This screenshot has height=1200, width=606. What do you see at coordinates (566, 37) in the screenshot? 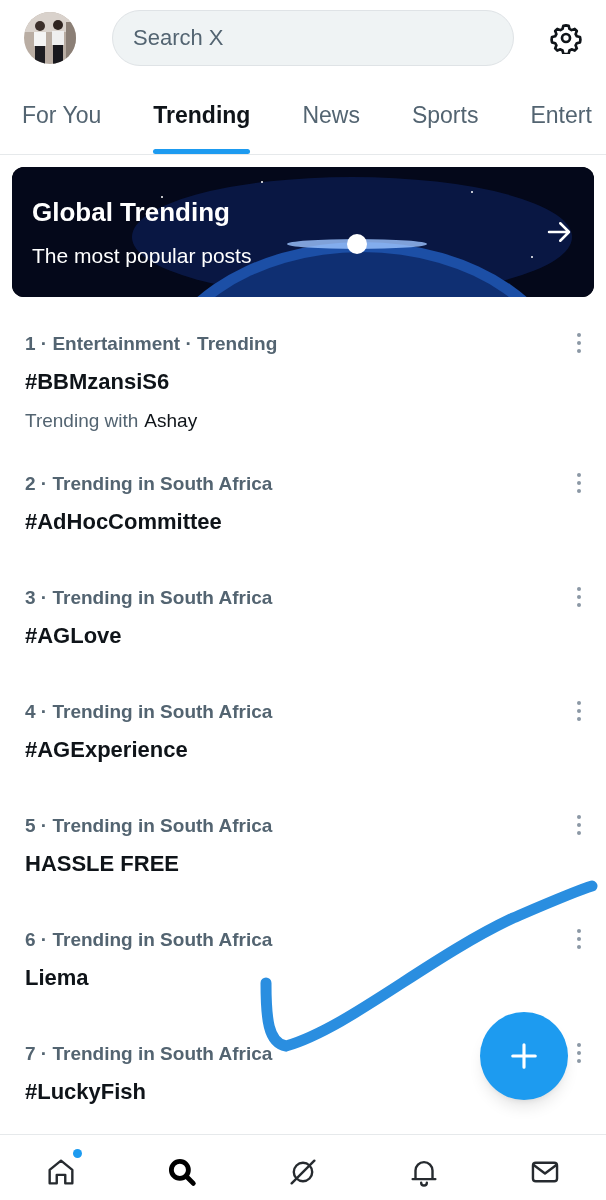
I see `settings-icon` at bounding box center [566, 37].